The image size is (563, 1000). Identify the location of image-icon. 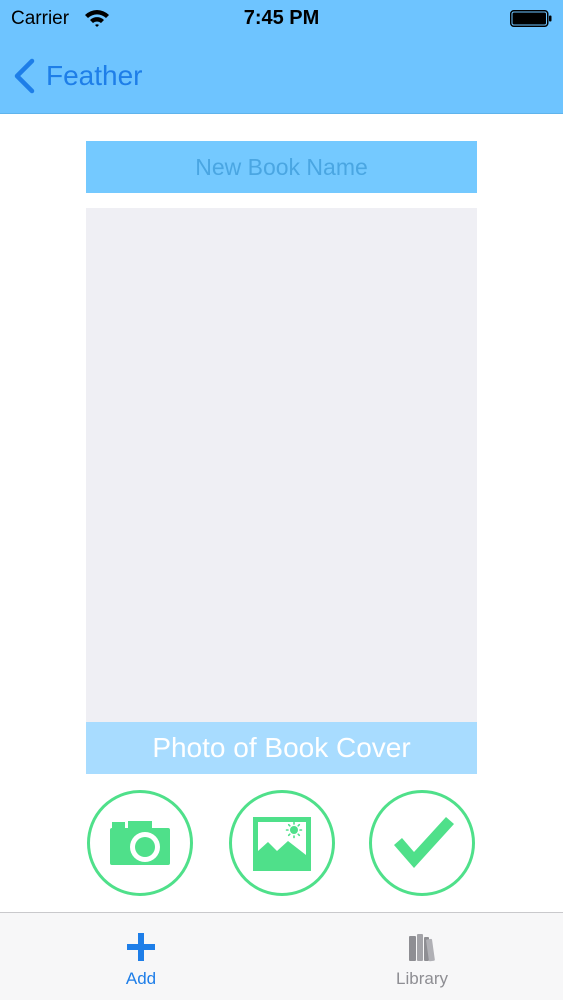
(282, 844).